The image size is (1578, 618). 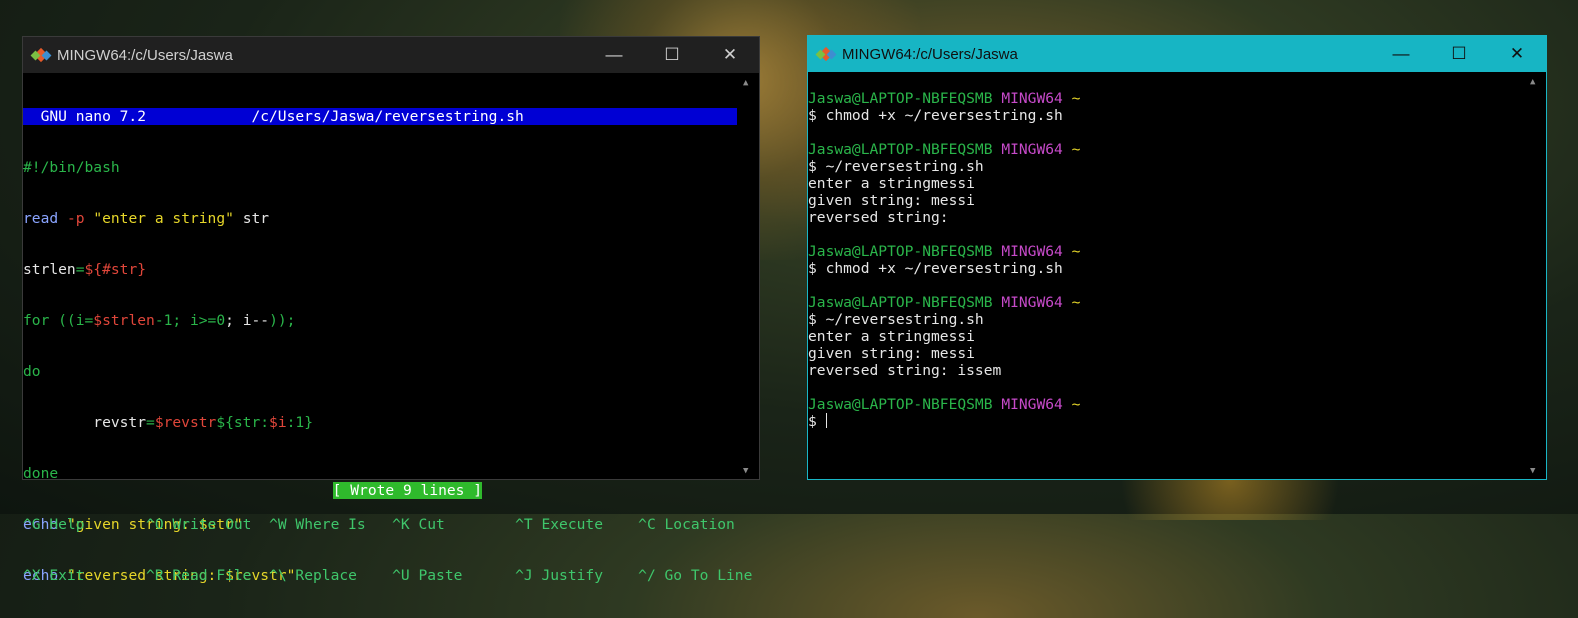 I want to click on var-revstr: revstr, so click(x=85, y=422).